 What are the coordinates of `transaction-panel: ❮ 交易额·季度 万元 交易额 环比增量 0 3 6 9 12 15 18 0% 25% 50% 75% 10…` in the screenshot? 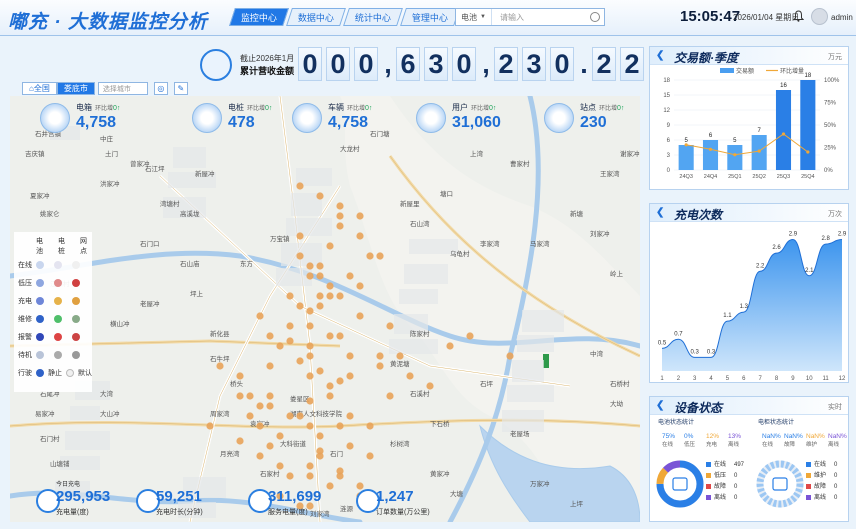 It's located at (749, 118).